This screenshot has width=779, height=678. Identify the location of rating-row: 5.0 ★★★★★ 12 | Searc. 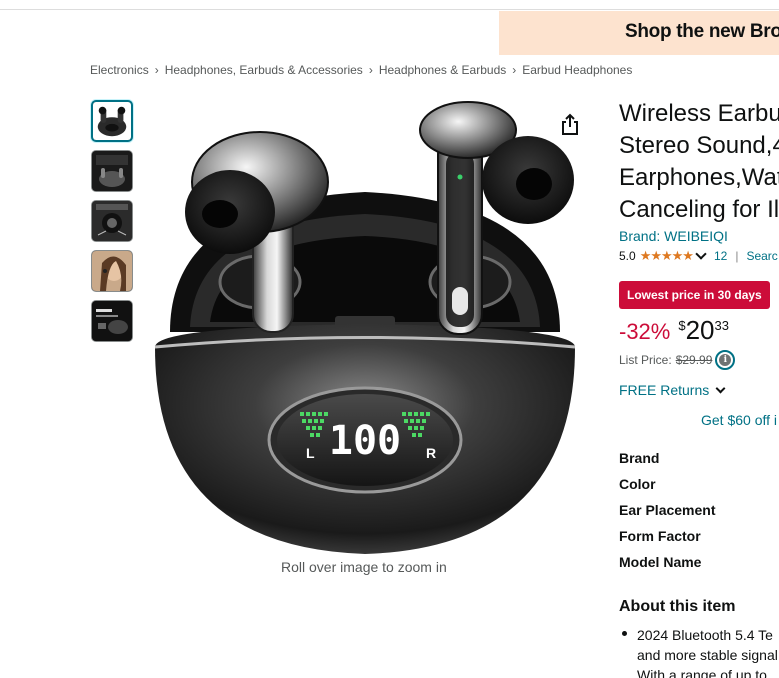
(698, 256).